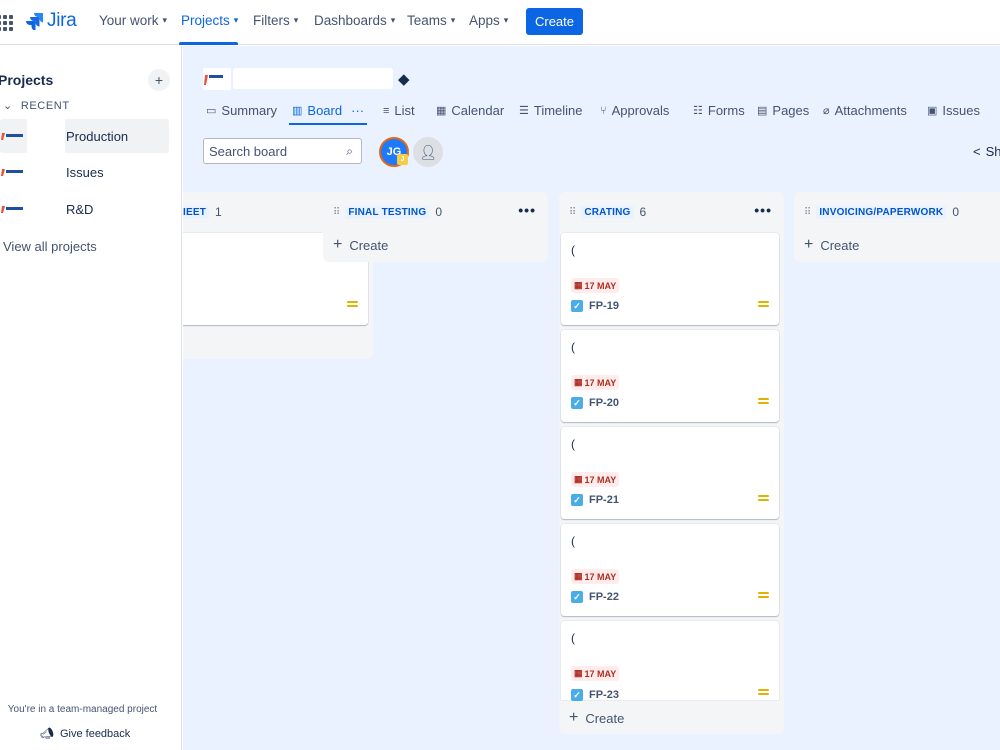  I want to click on nav-your-work: Your work ▾, so click(133, 20).